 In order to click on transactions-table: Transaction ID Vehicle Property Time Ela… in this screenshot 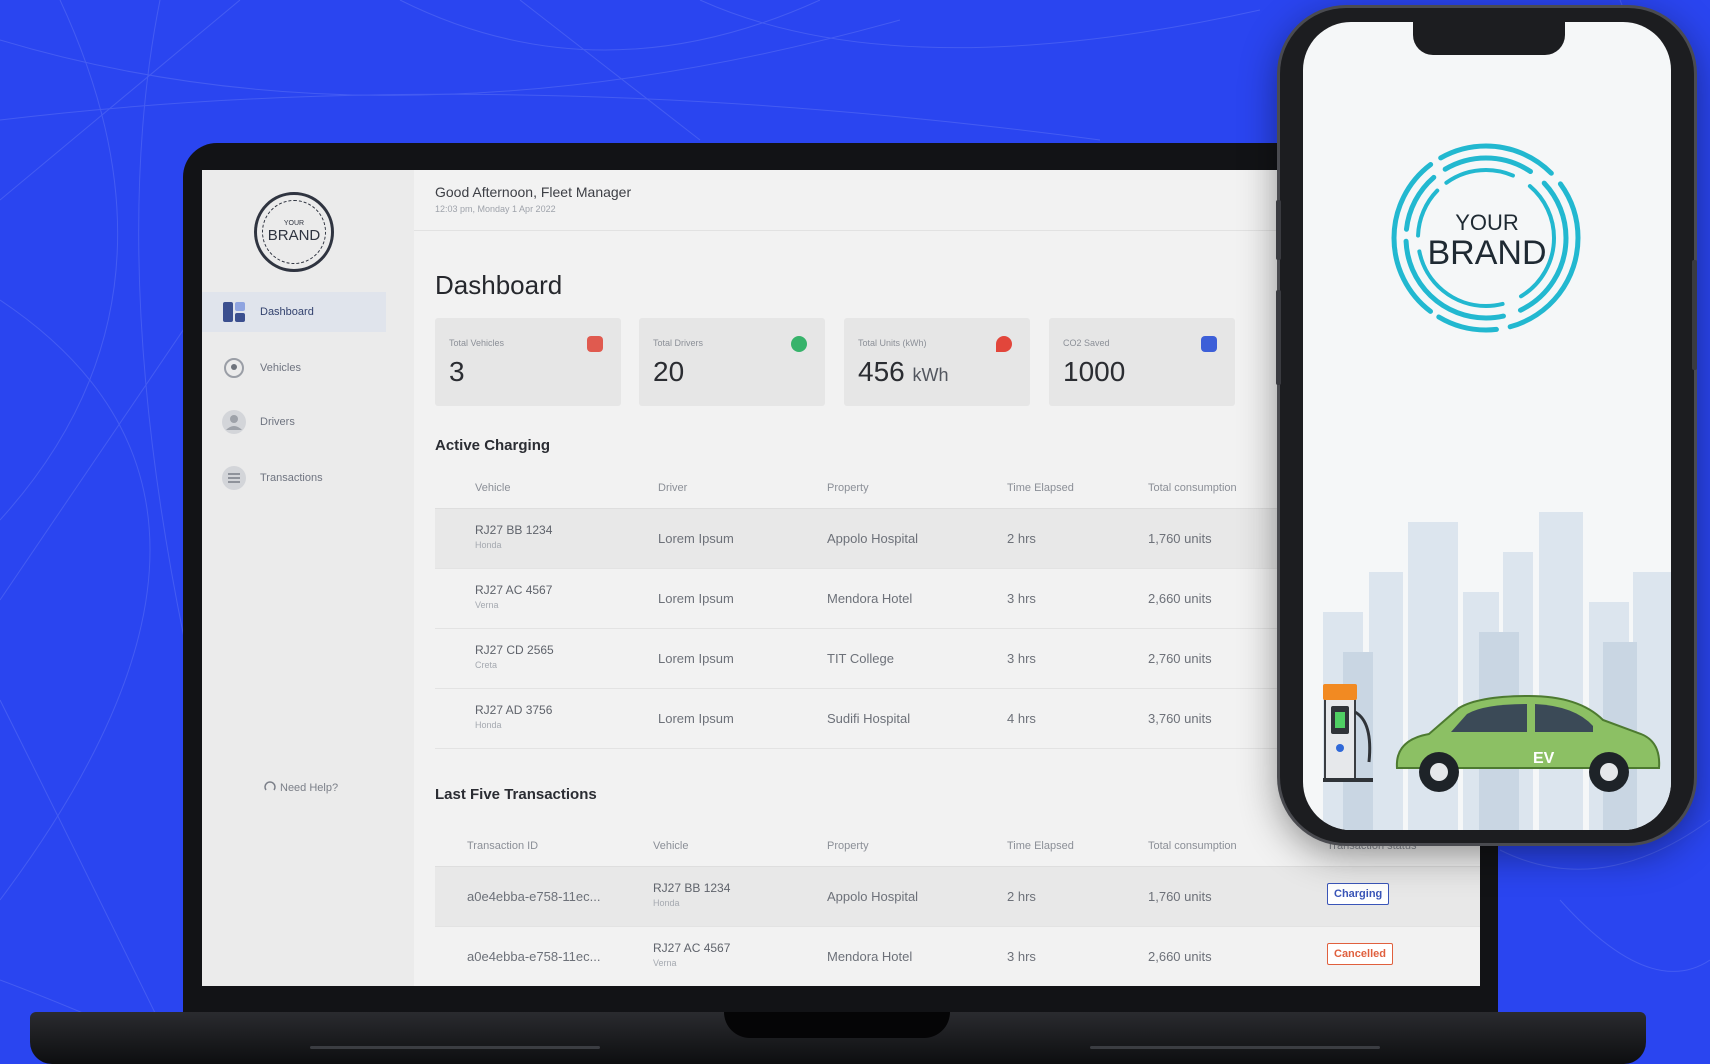, I will do `click(957, 906)`.